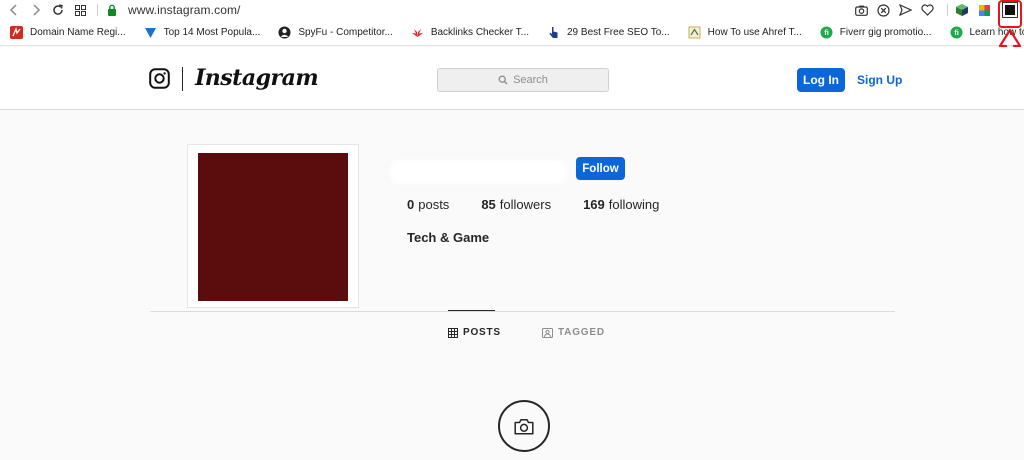 The image size is (1024, 460). I want to click on reload-icon, so click(58, 9).